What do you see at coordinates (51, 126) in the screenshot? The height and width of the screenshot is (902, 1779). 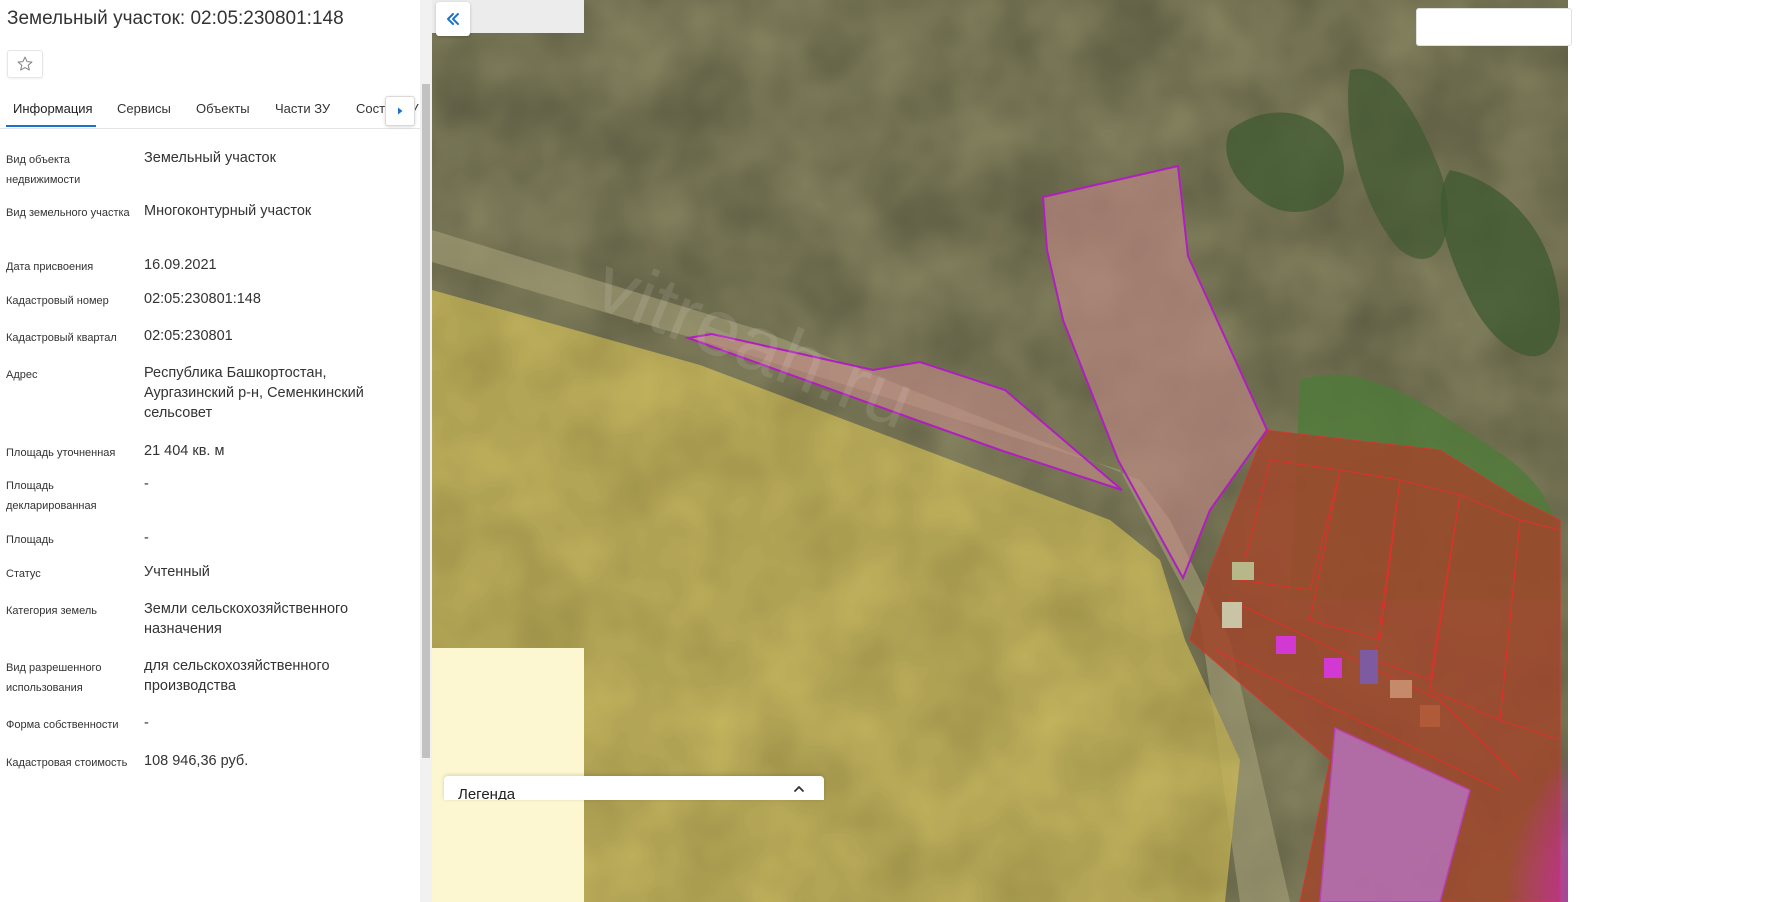 I see `active-tab-indicator` at bounding box center [51, 126].